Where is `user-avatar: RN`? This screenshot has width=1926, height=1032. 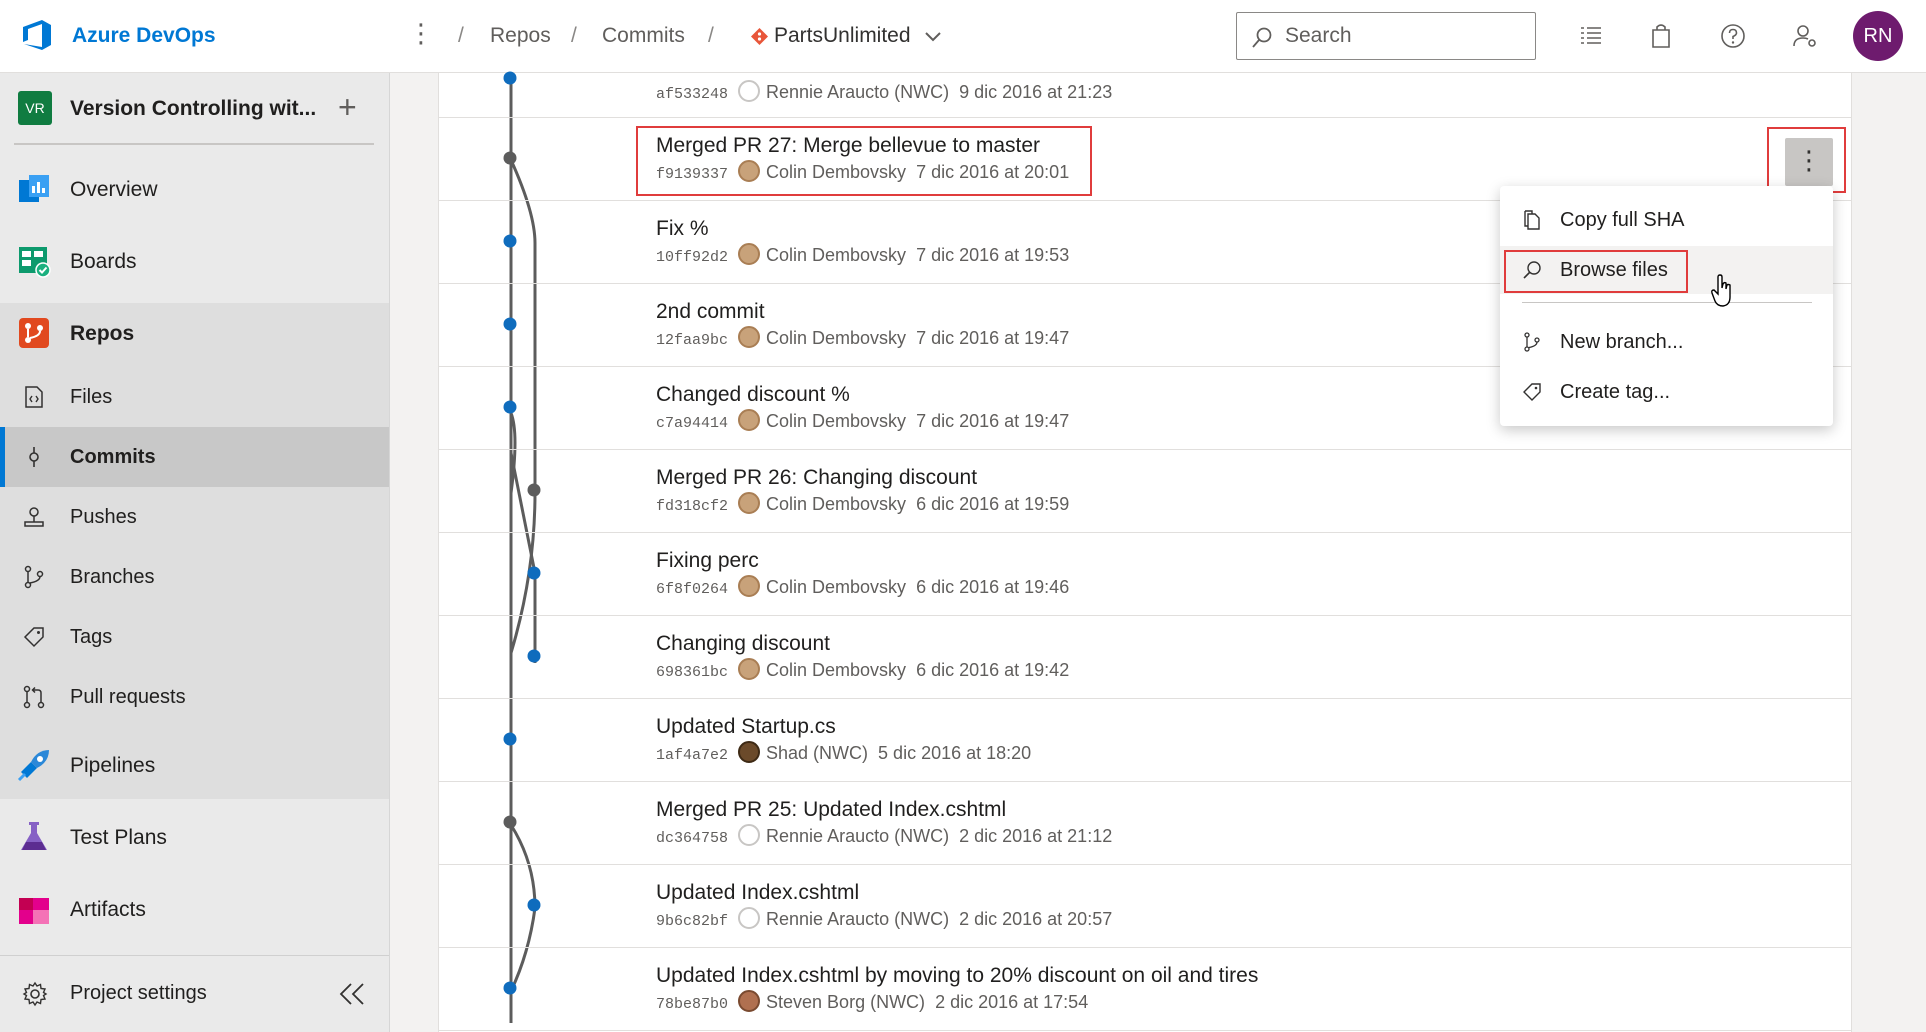 user-avatar: RN is located at coordinates (1878, 36).